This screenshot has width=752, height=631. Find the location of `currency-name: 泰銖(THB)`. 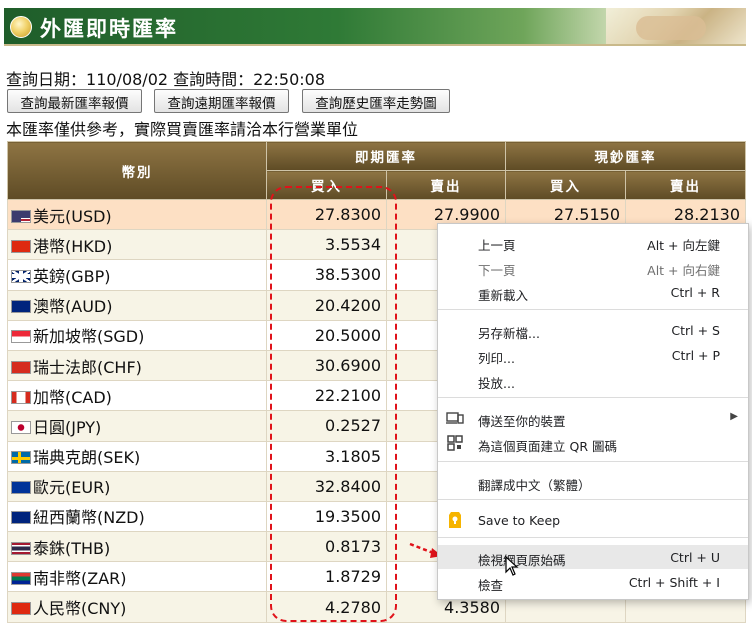

currency-name: 泰銖(THB) is located at coordinates (72, 548).